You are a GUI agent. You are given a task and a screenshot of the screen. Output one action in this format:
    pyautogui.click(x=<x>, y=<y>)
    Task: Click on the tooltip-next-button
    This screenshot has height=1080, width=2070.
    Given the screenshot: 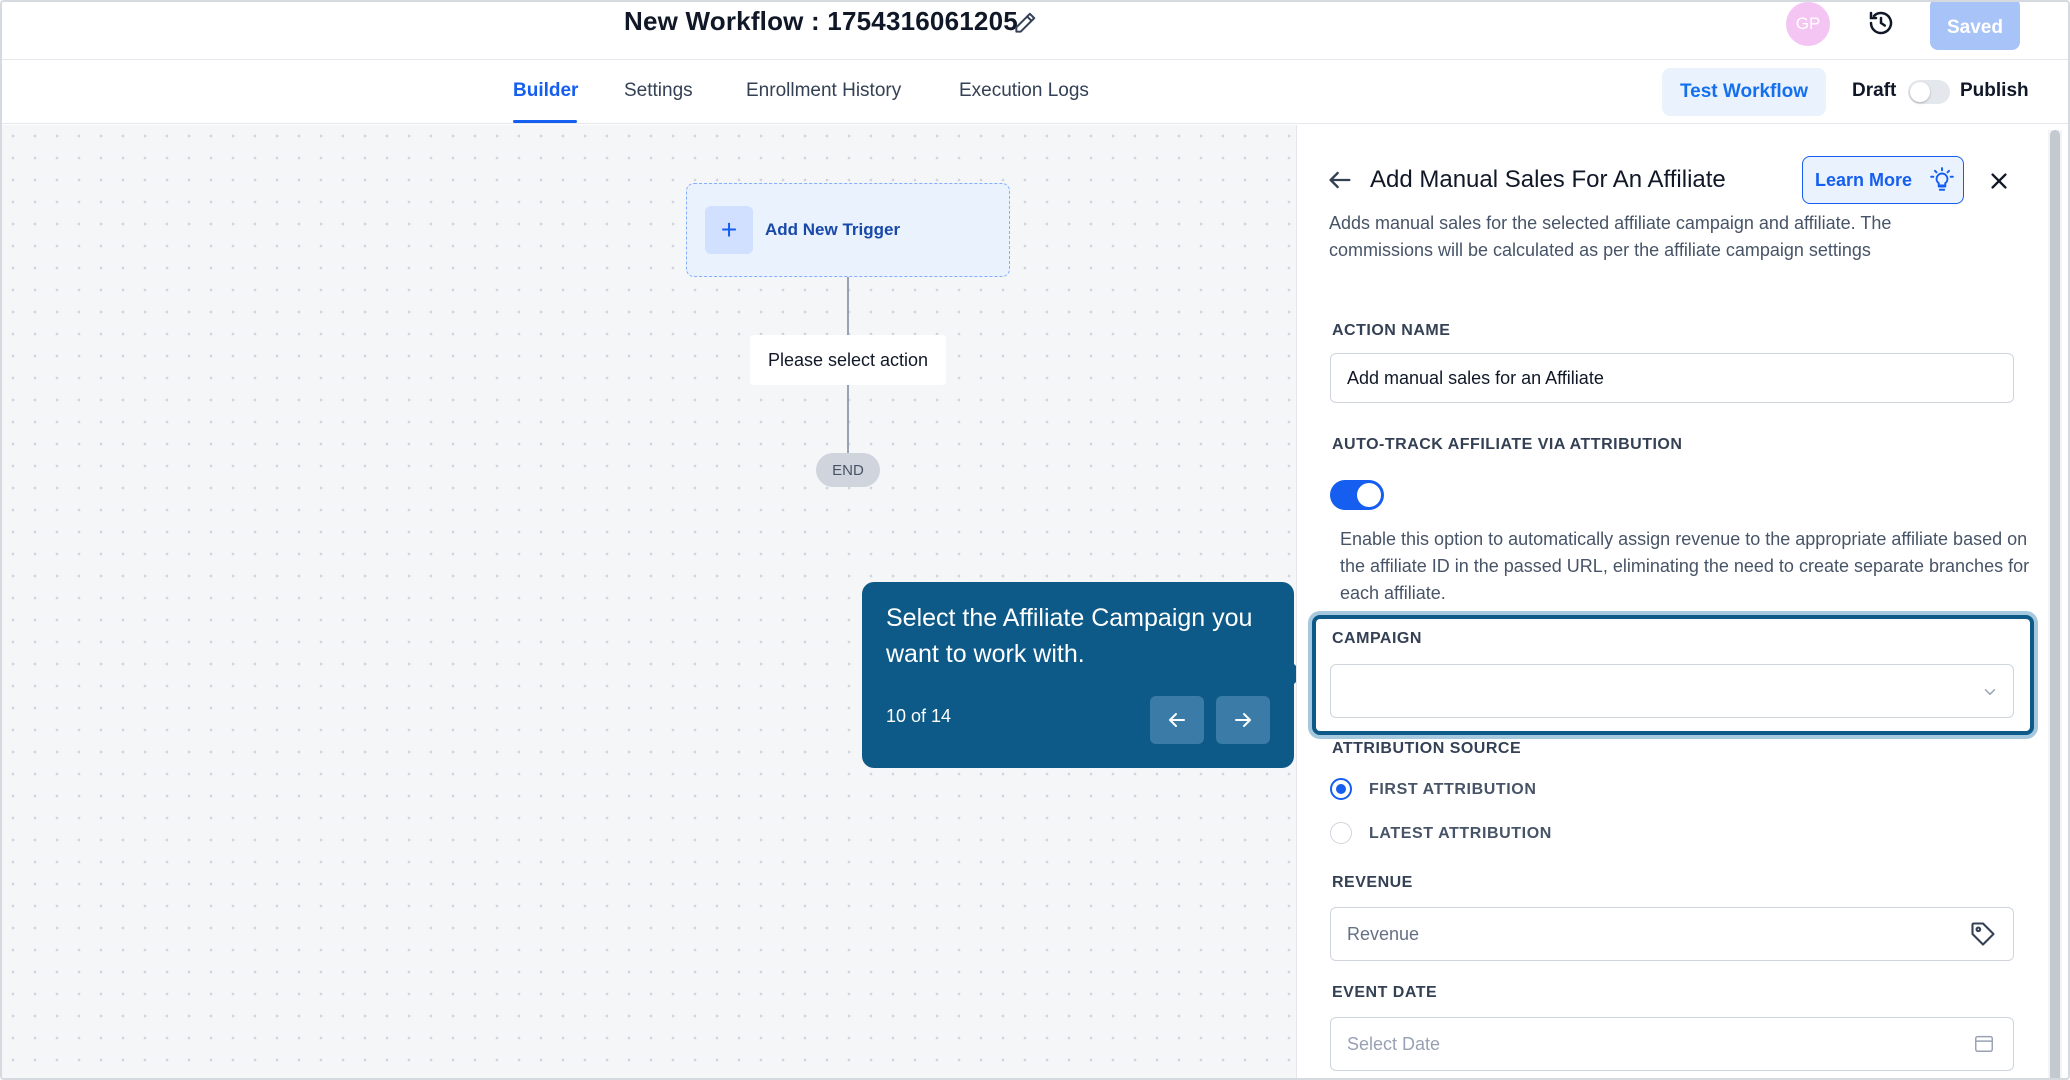 What is the action you would take?
    pyautogui.click(x=1243, y=720)
    